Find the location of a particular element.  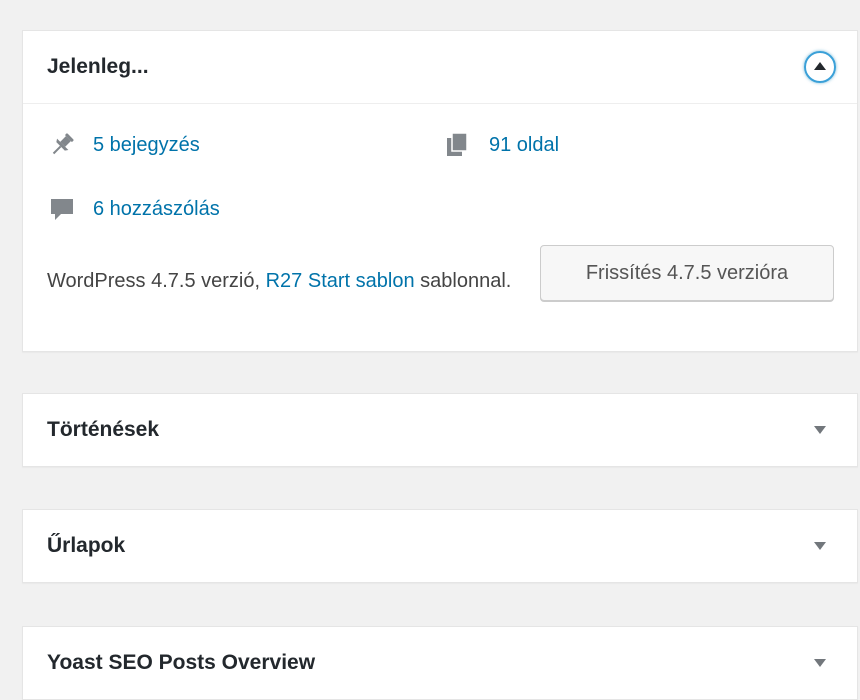

comments-count-link: 6 hozzászólás is located at coordinates (133, 209).